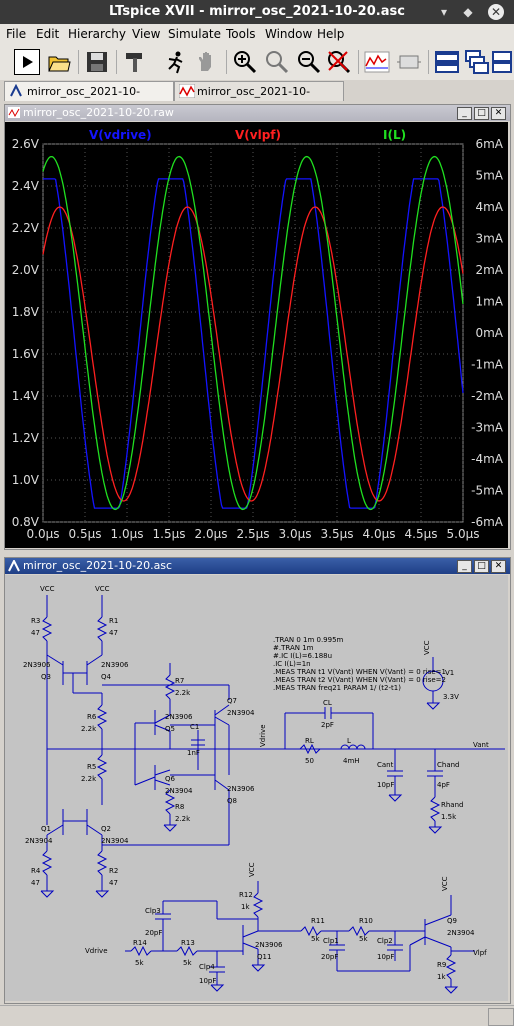  What do you see at coordinates (97, 62) in the screenshot?
I see `save-icon` at bounding box center [97, 62].